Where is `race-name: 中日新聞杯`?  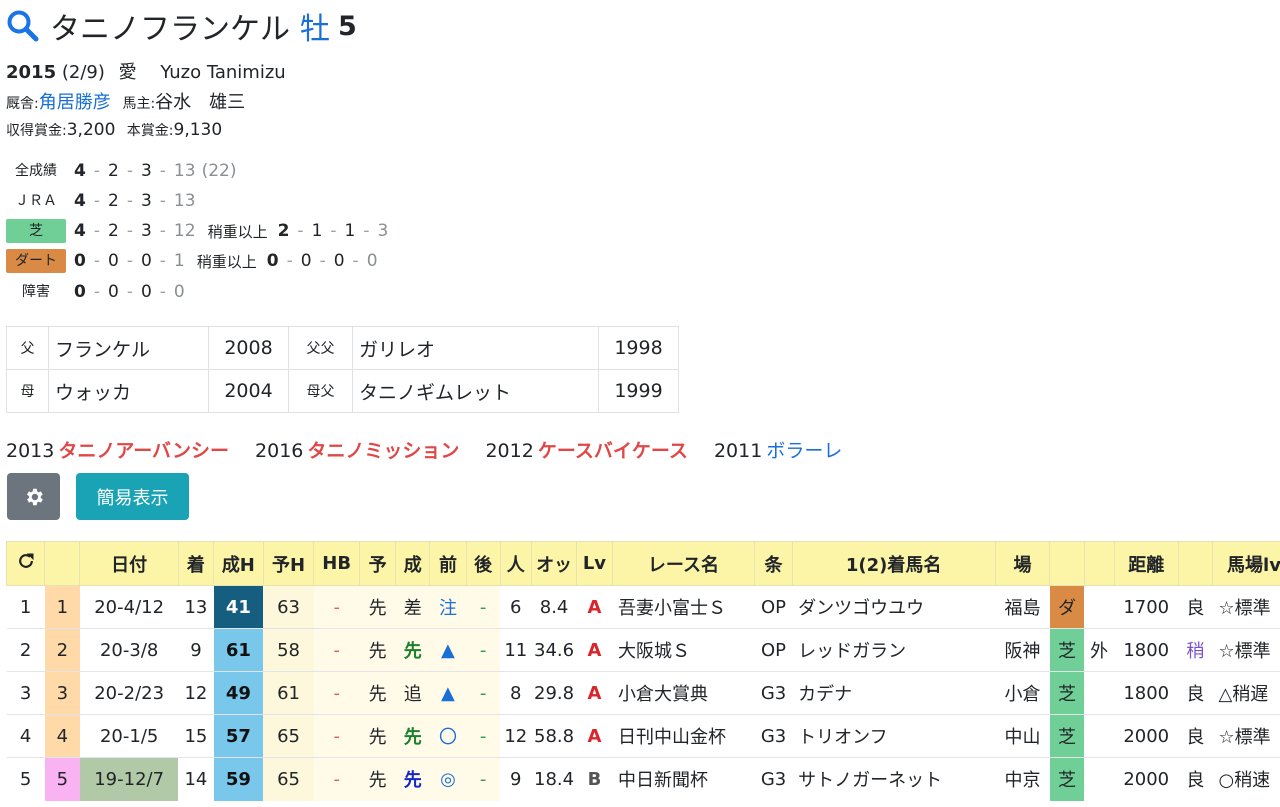 race-name: 中日新聞杯 is located at coordinates (683, 779).